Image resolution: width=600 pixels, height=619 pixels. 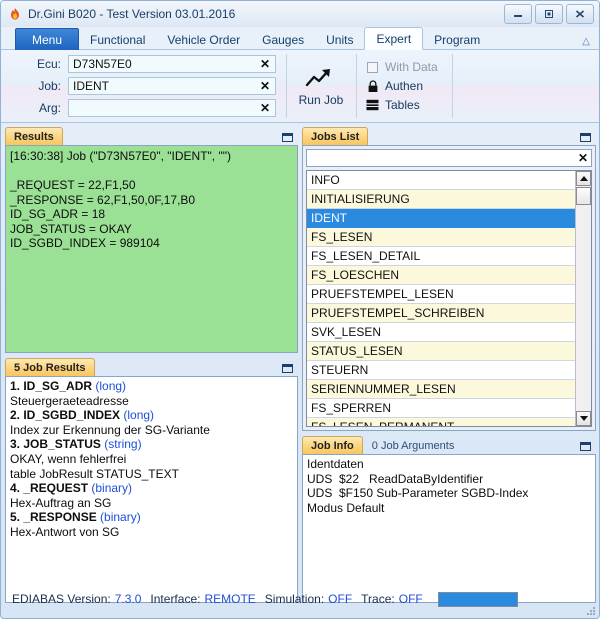 I want to click on job-clear-icon: ✕, so click(x=266, y=86).